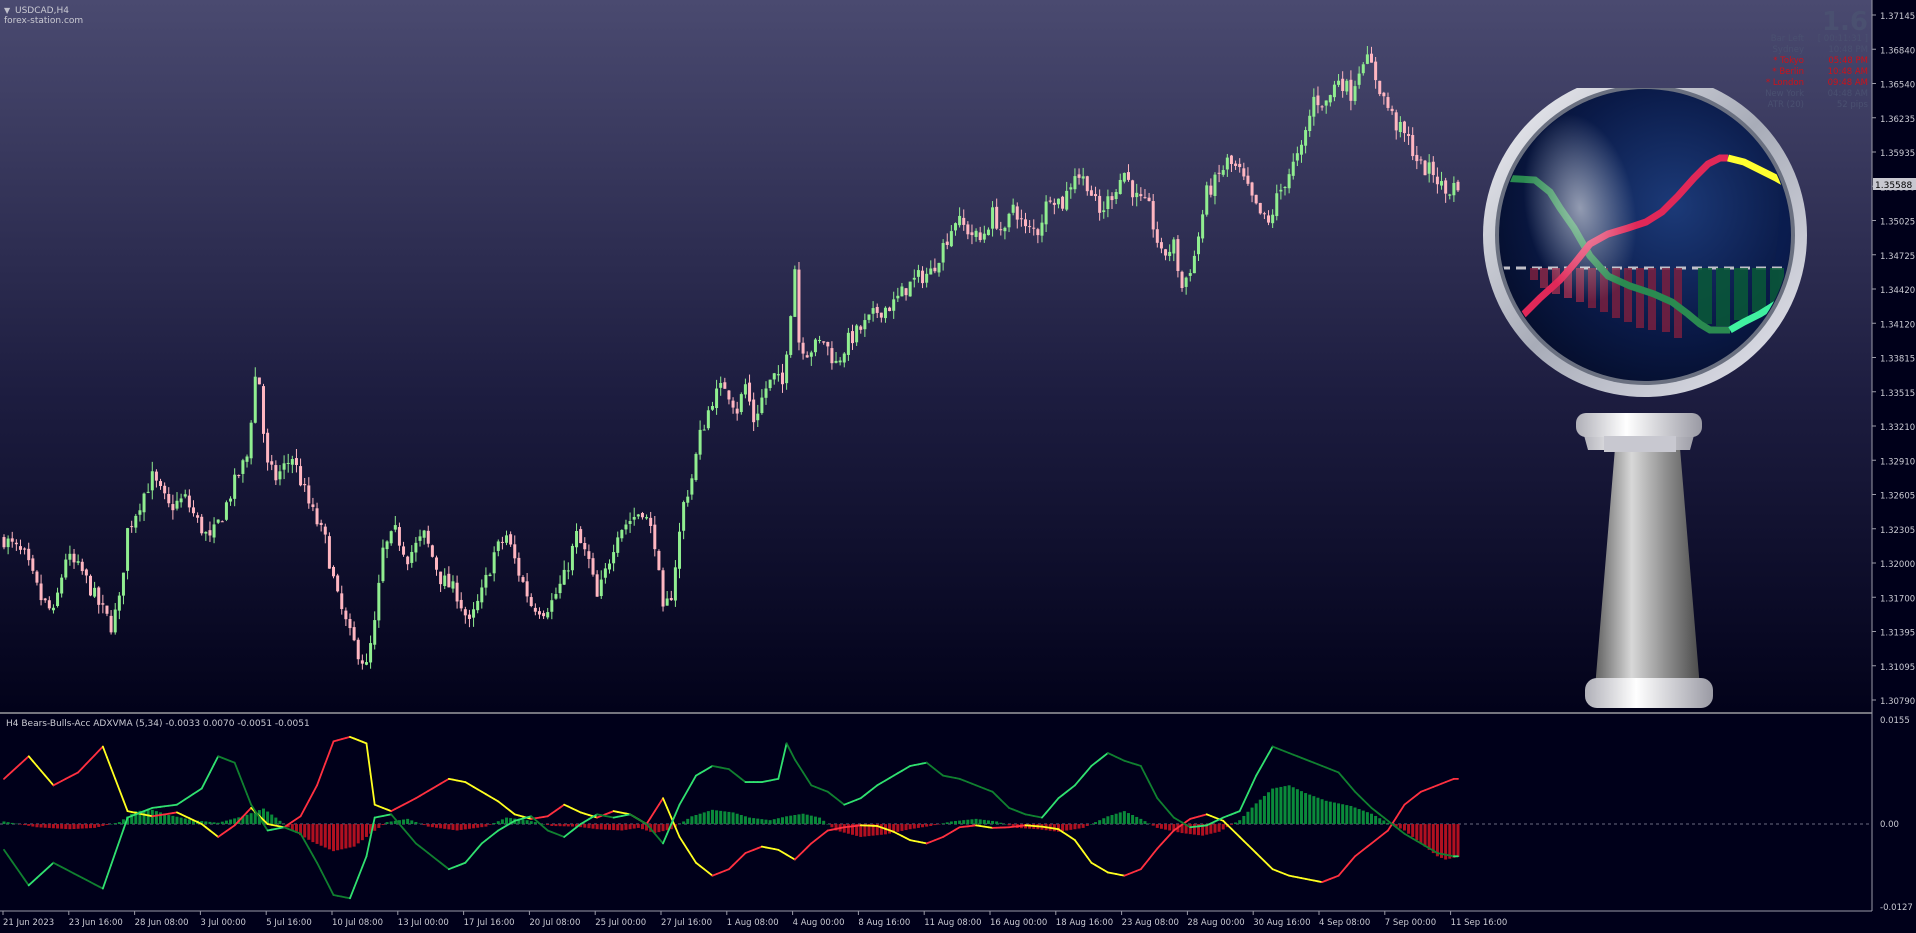 The image size is (1916, 933). What do you see at coordinates (1897, 325) in the screenshot?
I see `price-tick-label: 1.34120` at bounding box center [1897, 325].